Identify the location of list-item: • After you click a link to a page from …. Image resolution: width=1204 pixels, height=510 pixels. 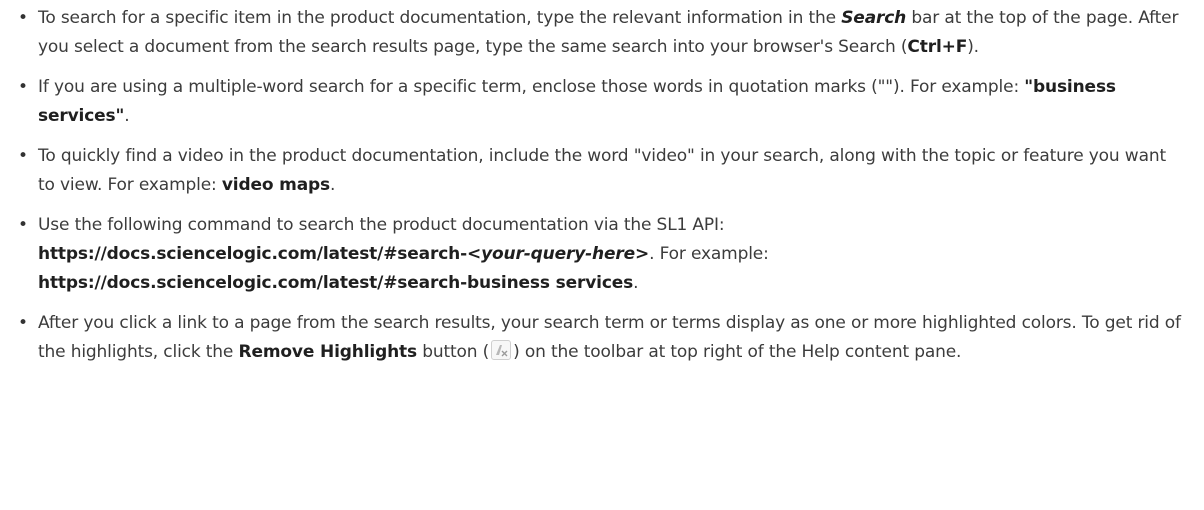
(599, 338).